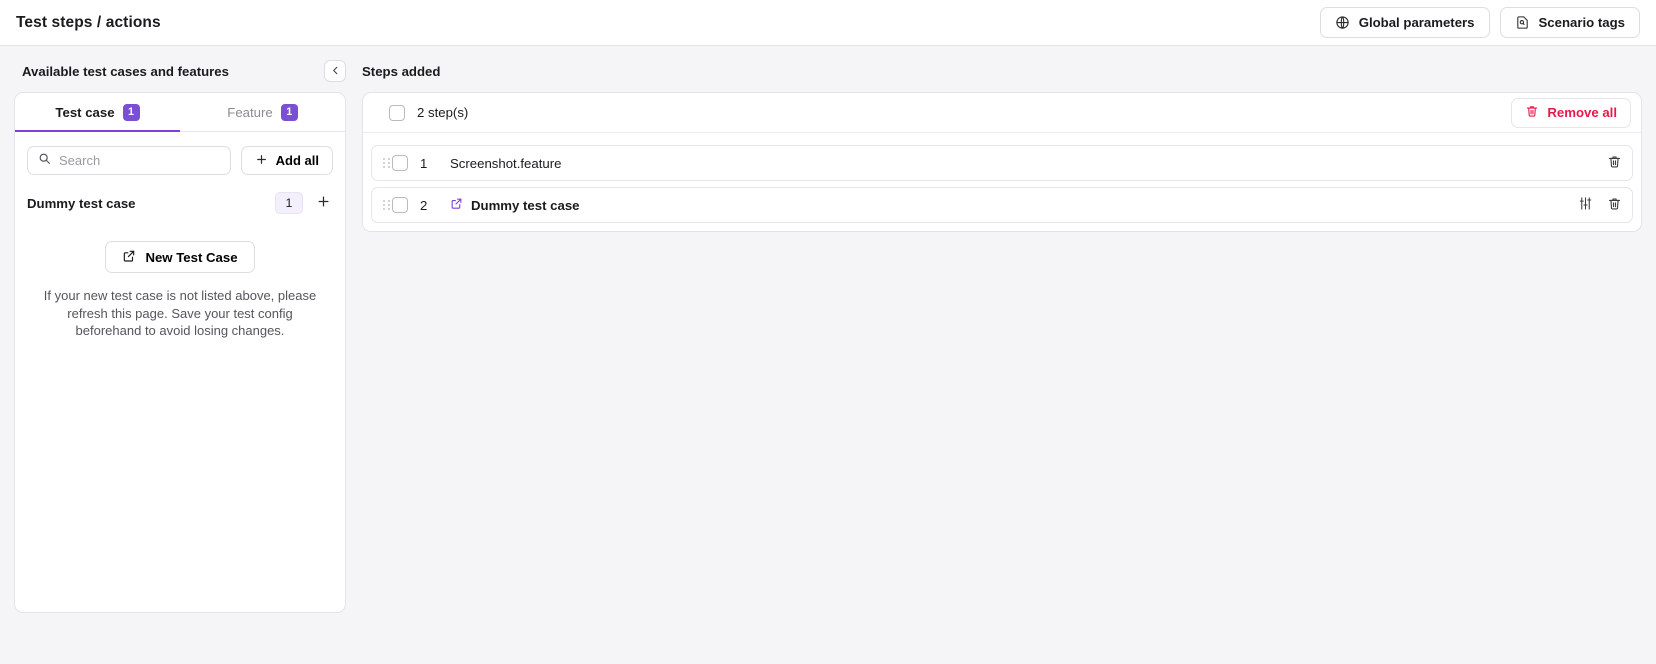  What do you see at coordinates (1014, 205) in the screenshot?
I see `step-label-wrapper: Dummy test case` at bounding box center [1014, 205].